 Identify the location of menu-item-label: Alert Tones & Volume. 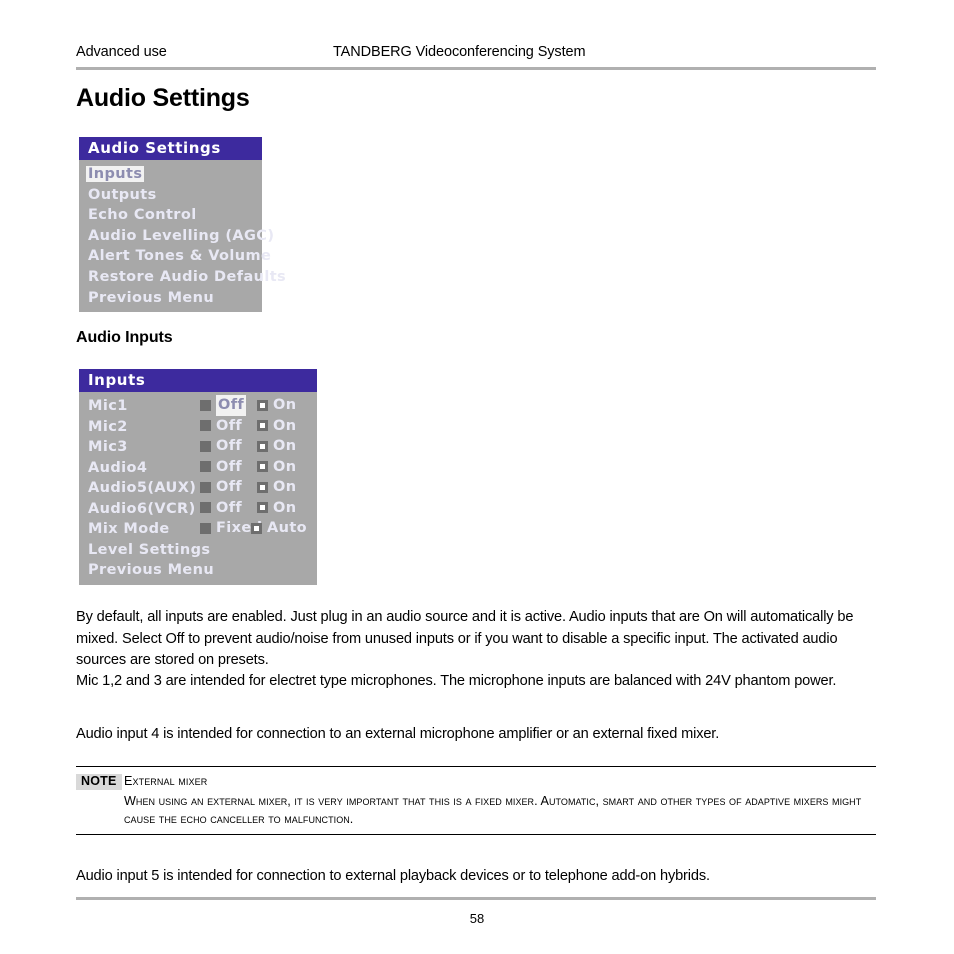
(180, 256).